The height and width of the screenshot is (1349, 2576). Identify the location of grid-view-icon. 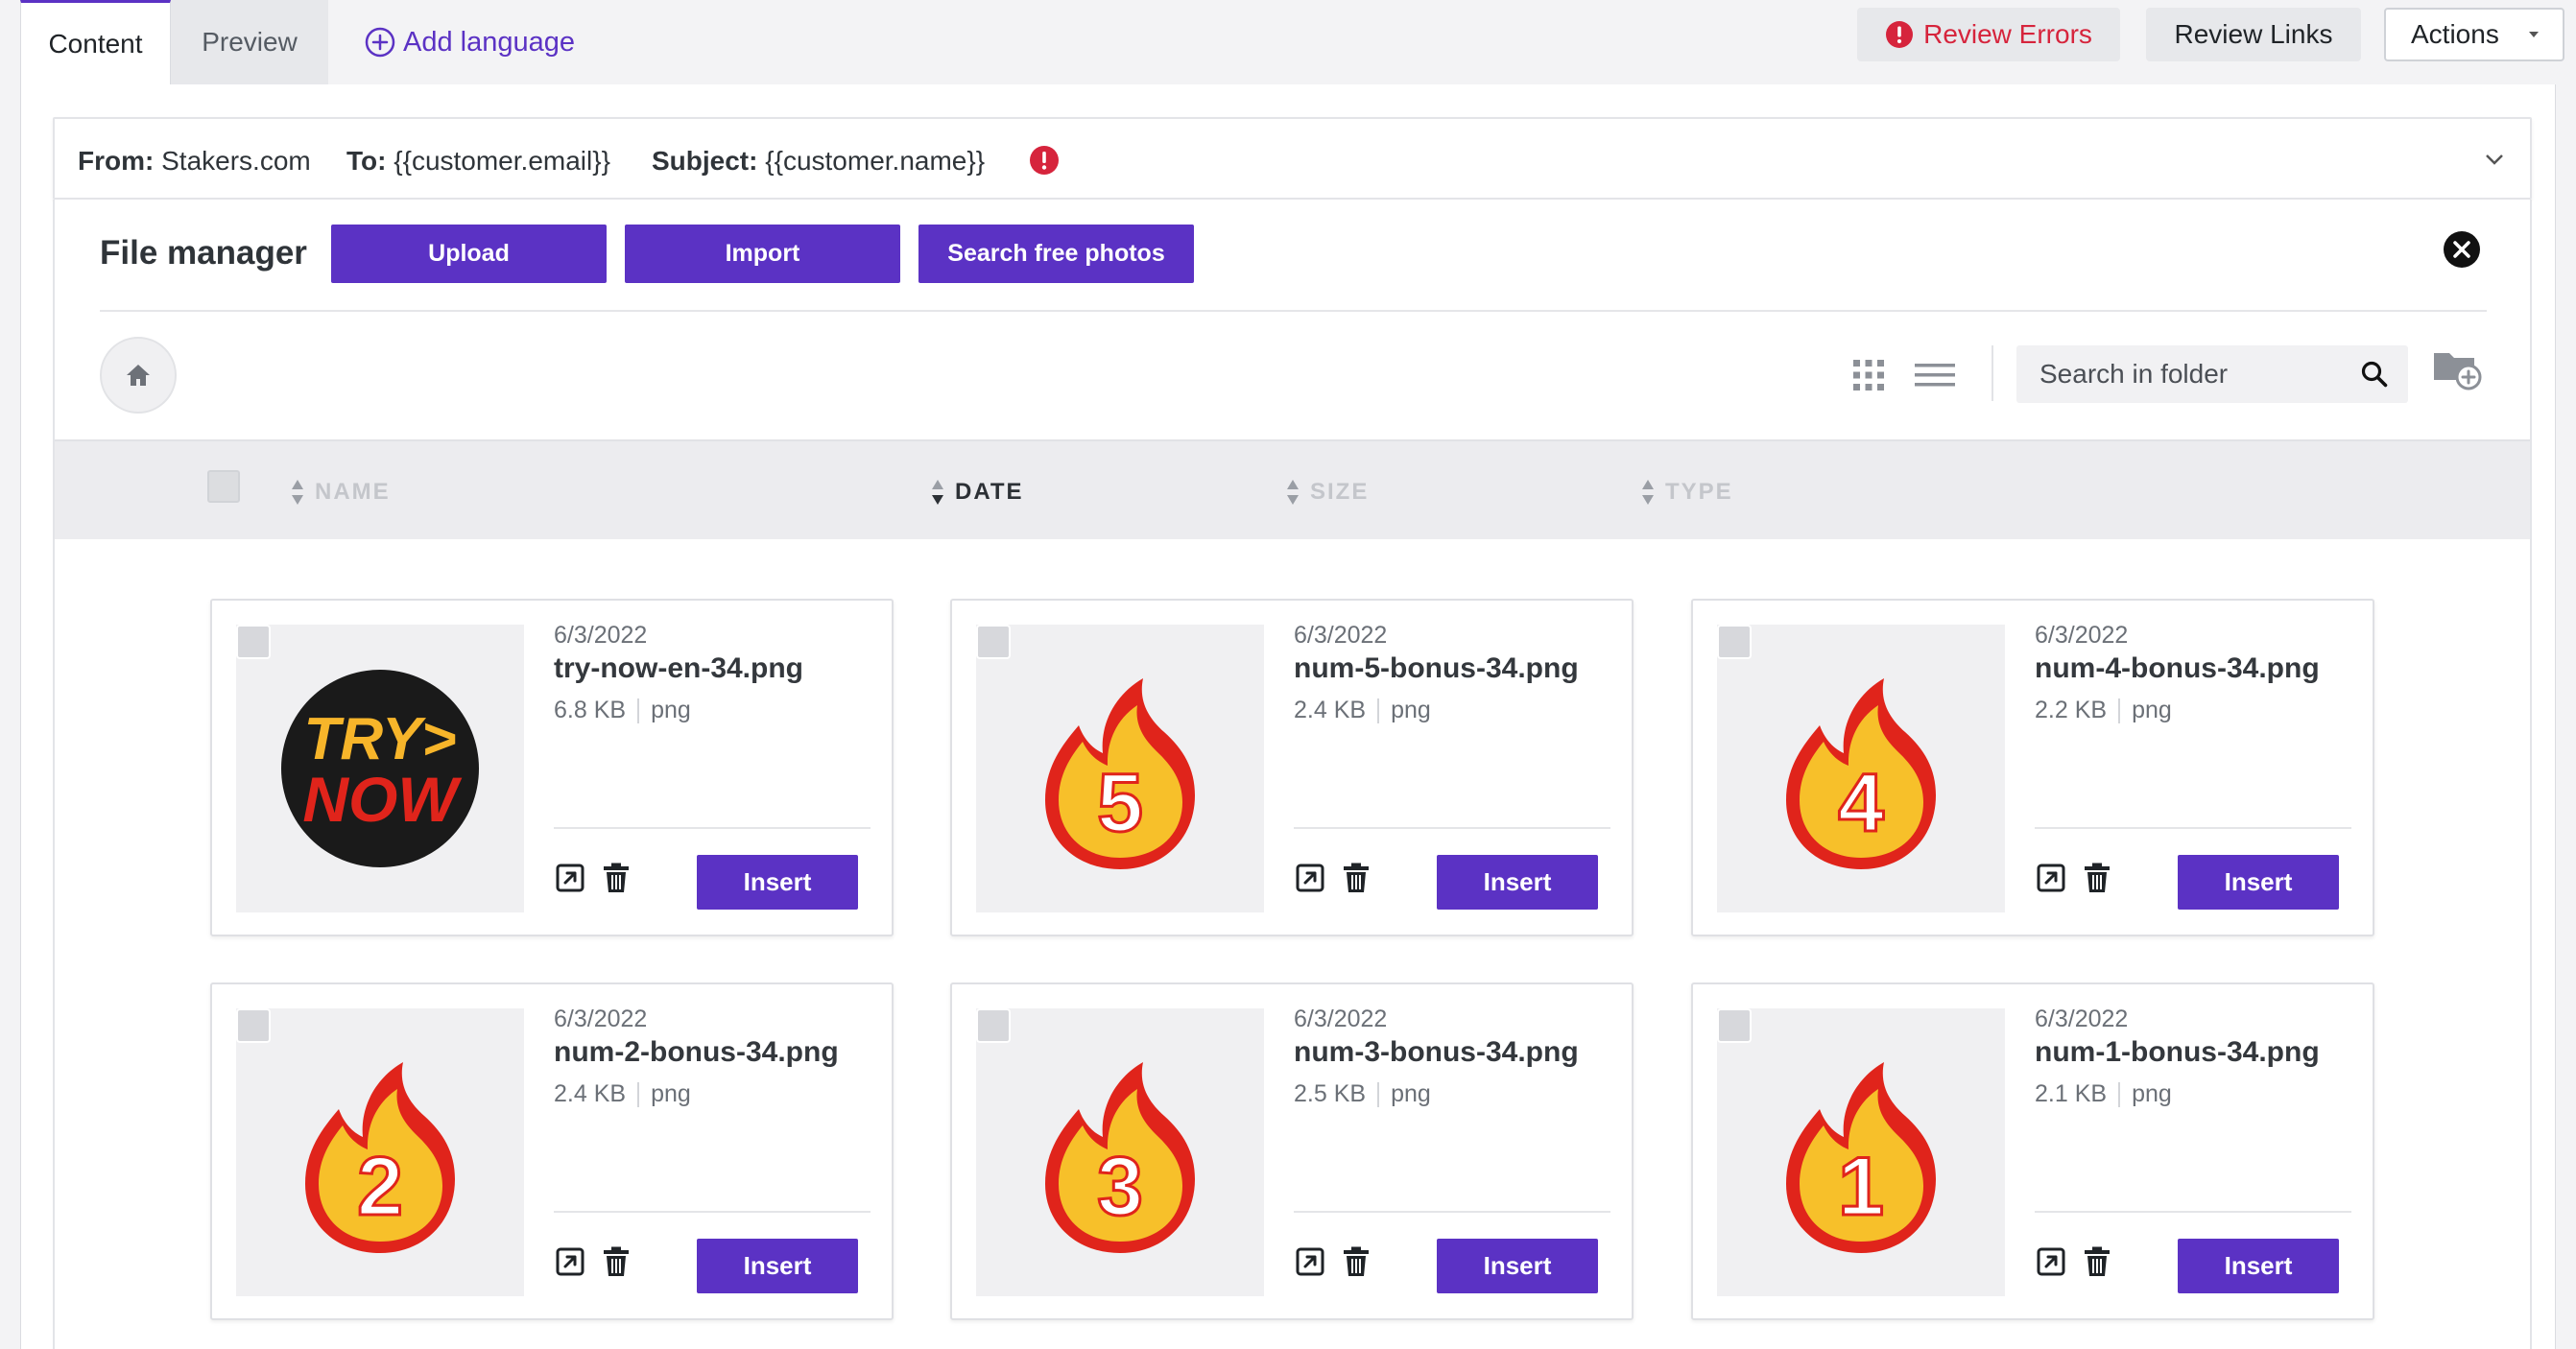
(1868, 375).